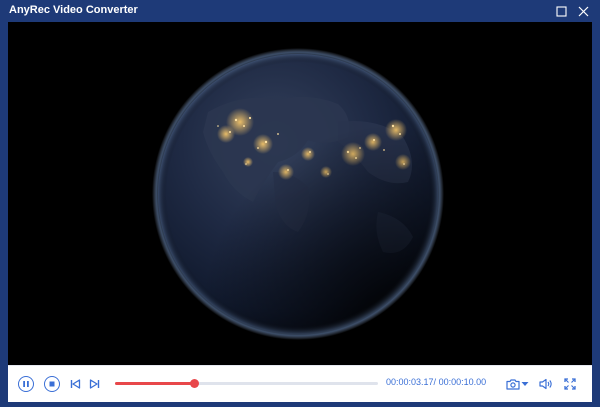 The width and height of the screenshot is (600, 407). I want to click on volume-icon, so click(545, 384).